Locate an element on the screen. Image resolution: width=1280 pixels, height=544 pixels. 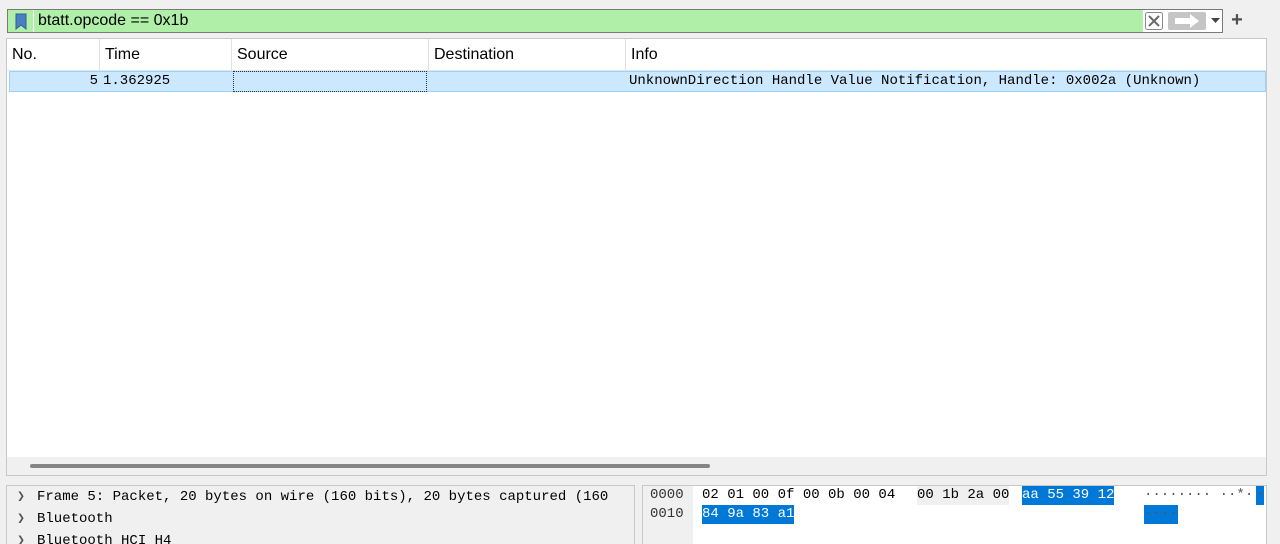
horizontal-scrollbar is located at coordinates (636, 466).